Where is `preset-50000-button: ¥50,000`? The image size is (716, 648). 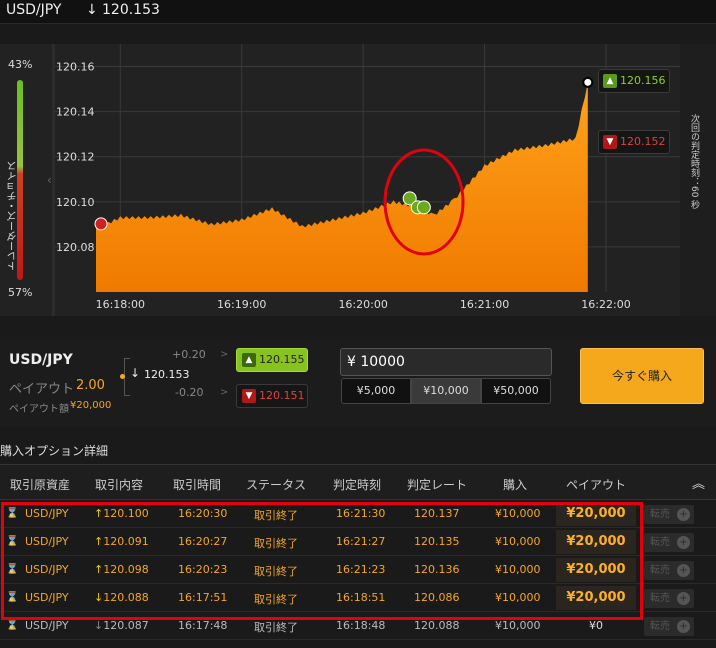
preset-50000-button: ¥50,000 is located at coordinates (516, 391).